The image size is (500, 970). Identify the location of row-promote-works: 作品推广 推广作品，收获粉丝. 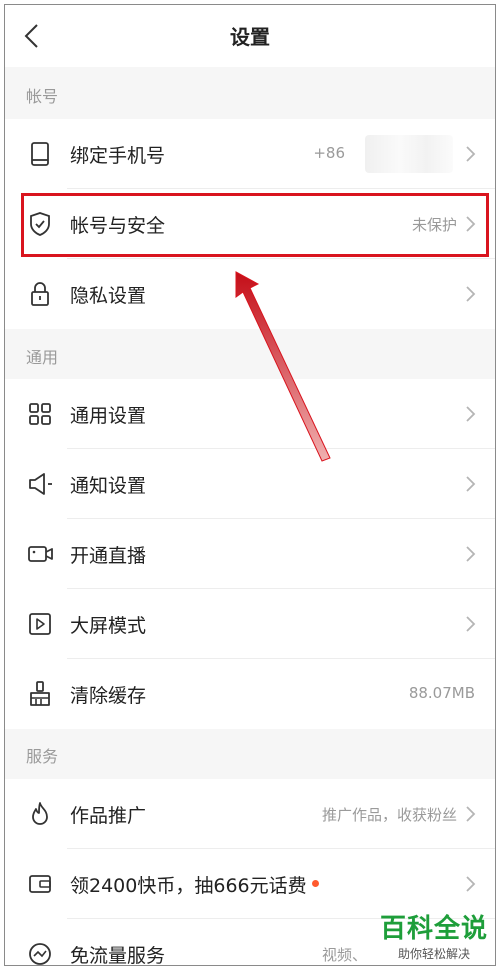
(250, 814).